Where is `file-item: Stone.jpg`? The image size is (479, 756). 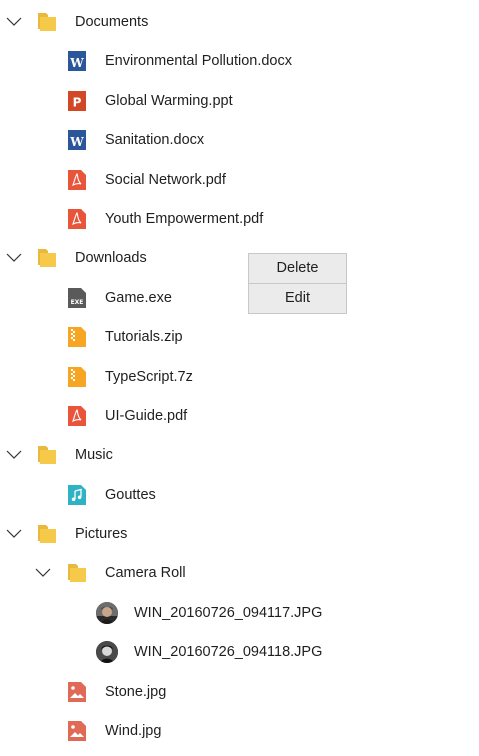 file-item: Stone.jpg is located at coordinates (239, 691).